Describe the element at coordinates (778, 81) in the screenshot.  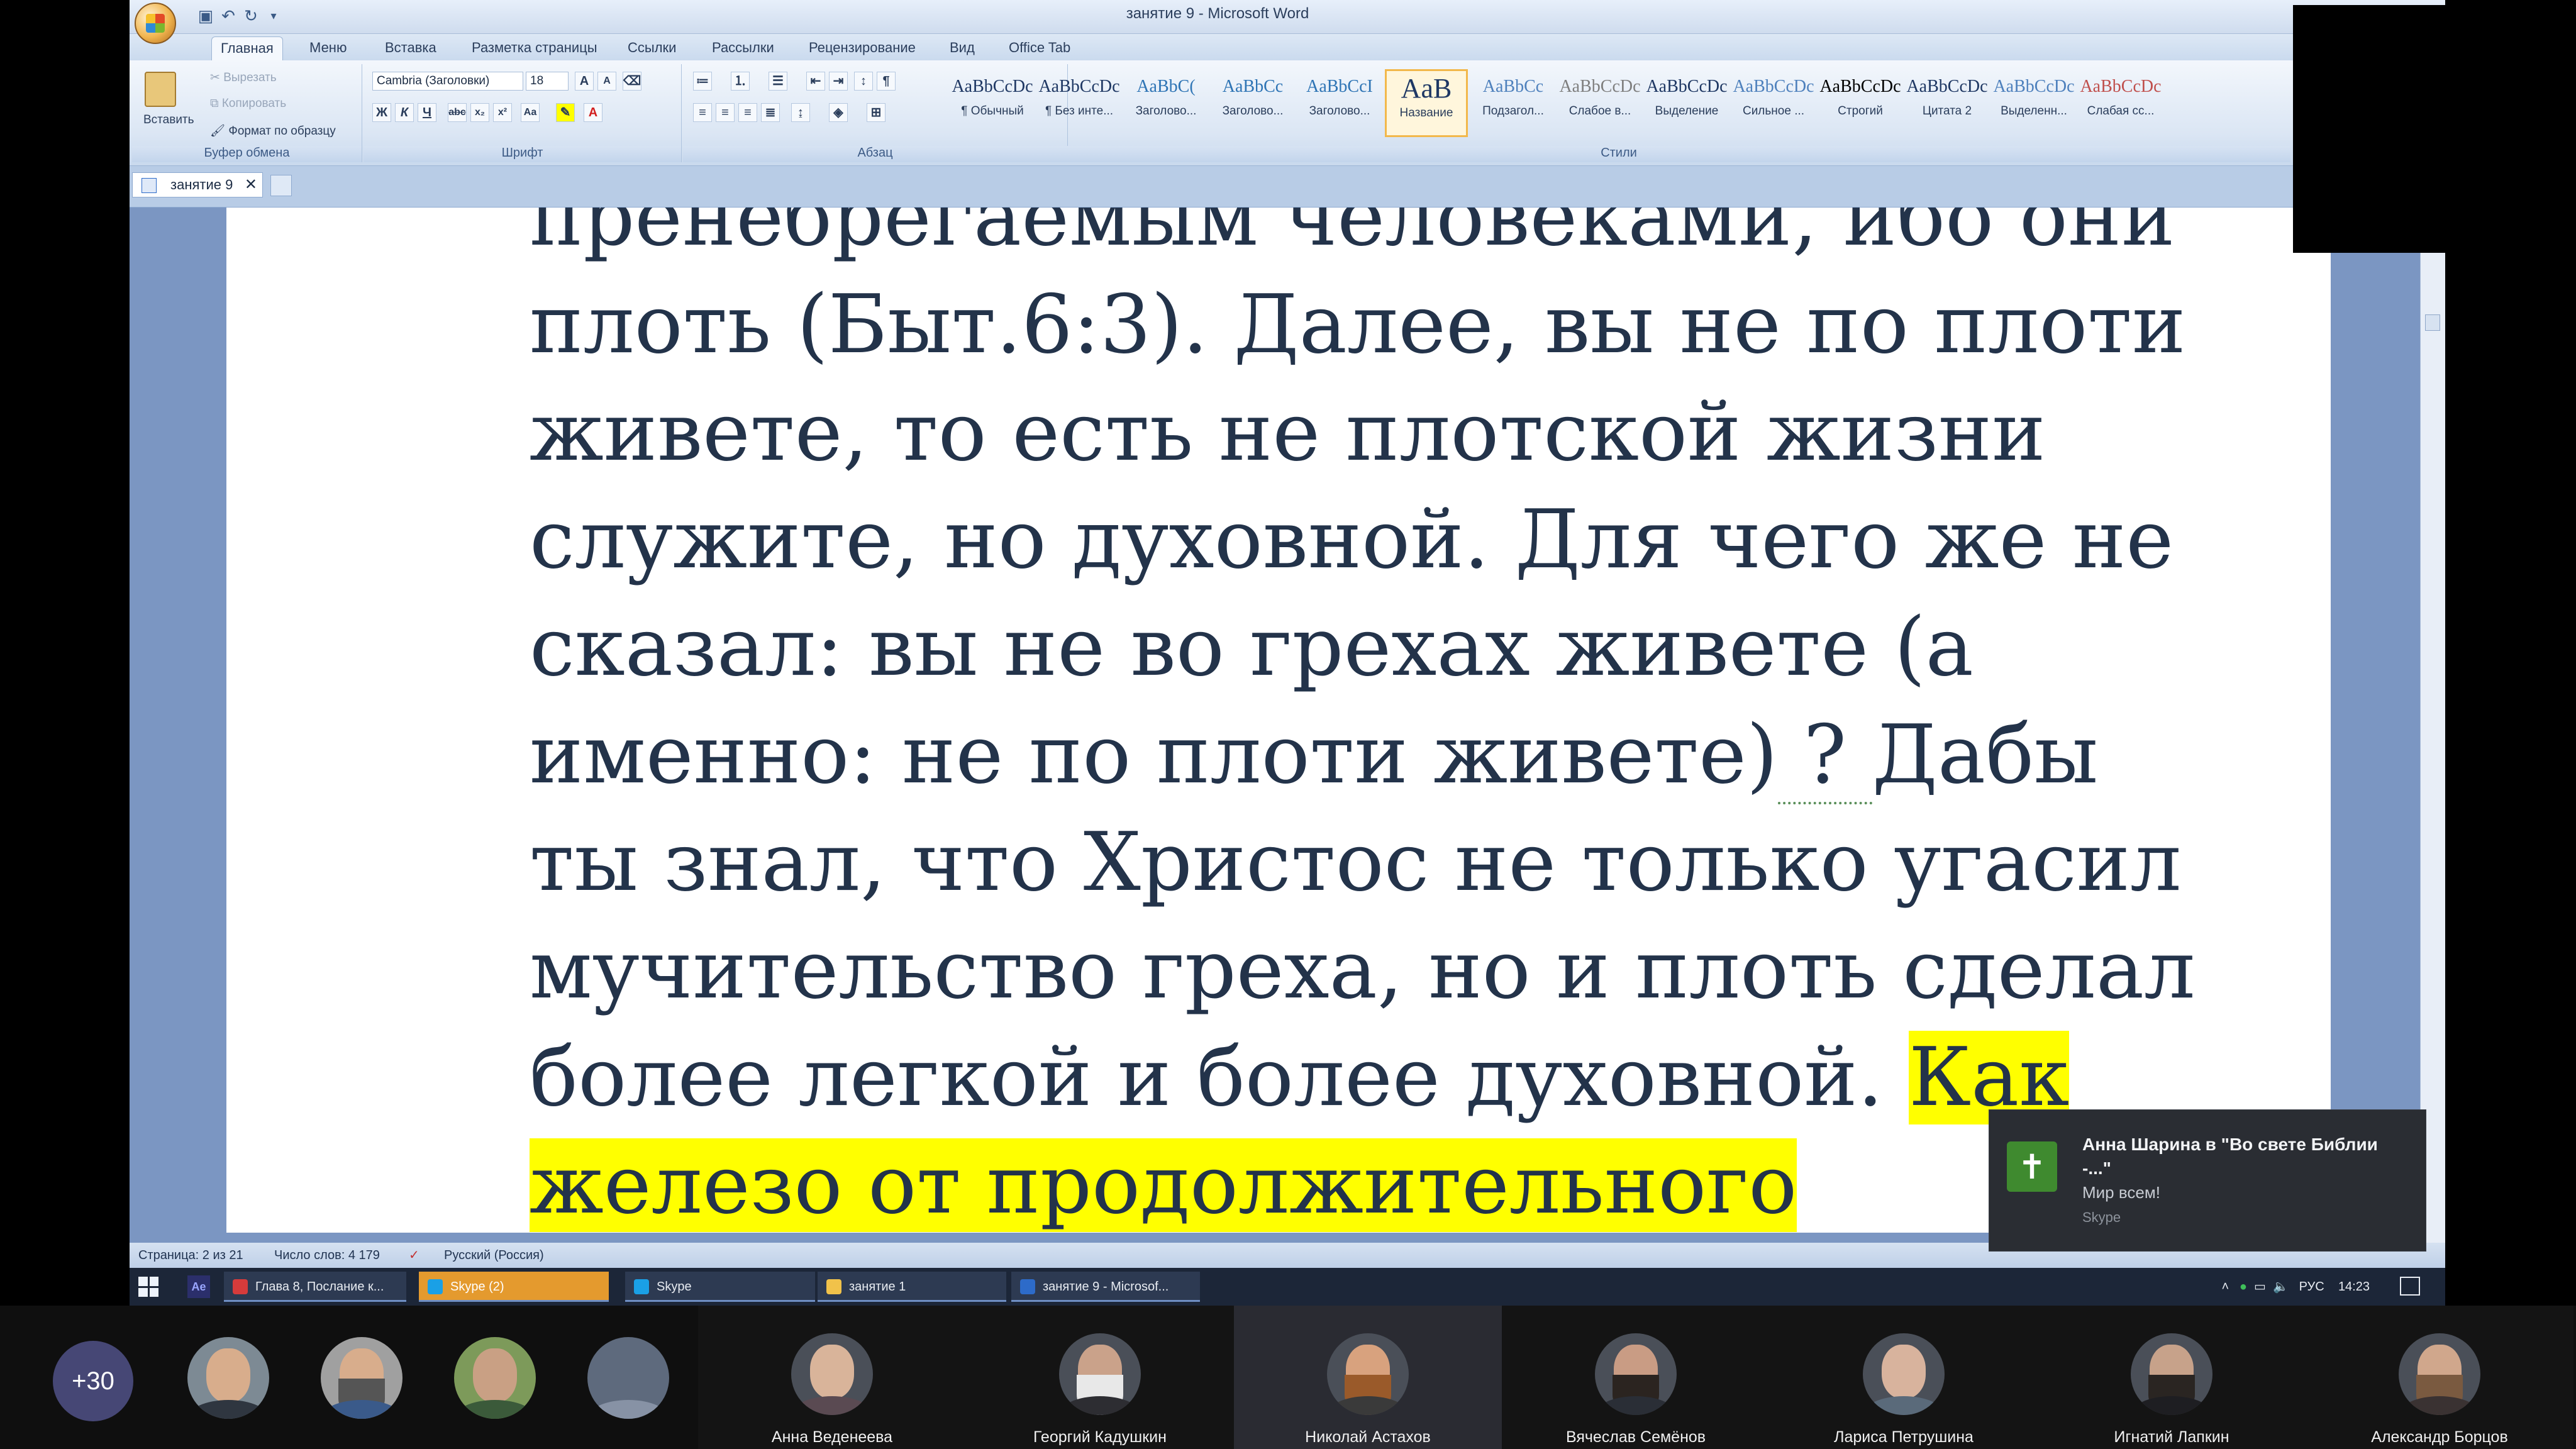
I see `multilevel-list-icon: ☰` at that location.